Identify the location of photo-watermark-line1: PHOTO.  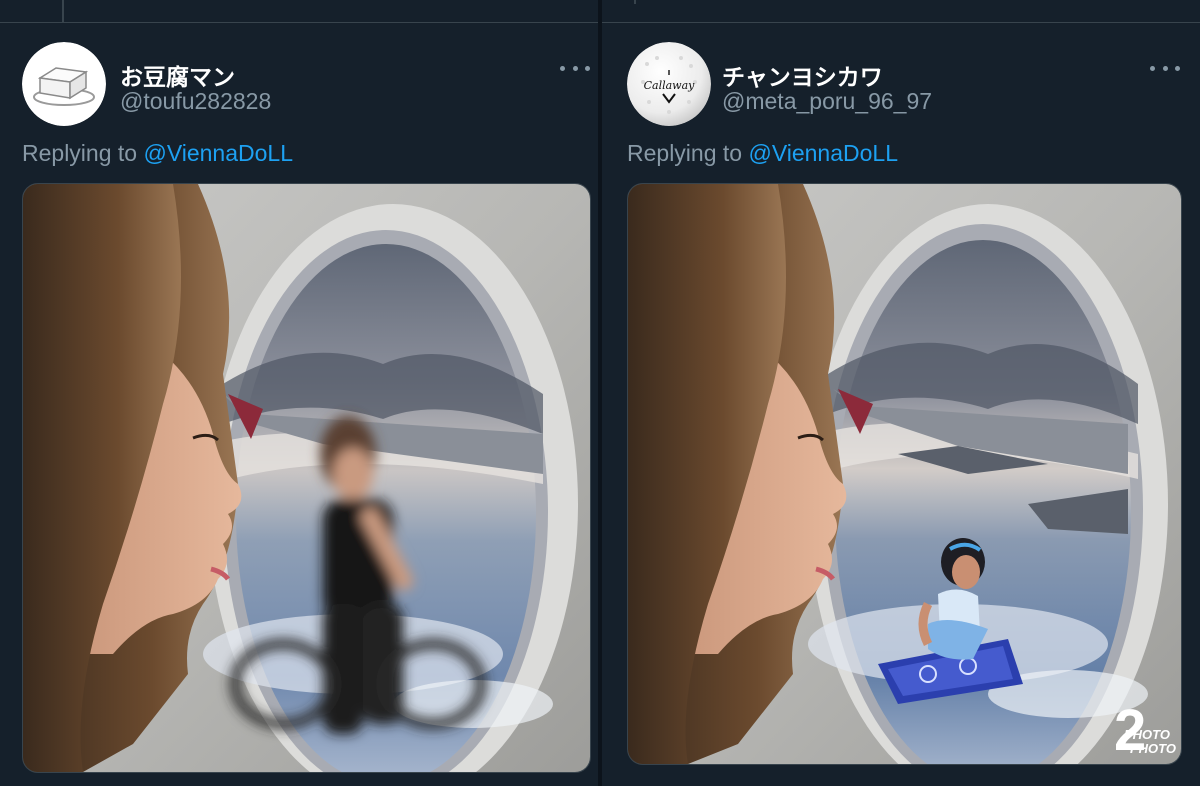
(1147, 734).